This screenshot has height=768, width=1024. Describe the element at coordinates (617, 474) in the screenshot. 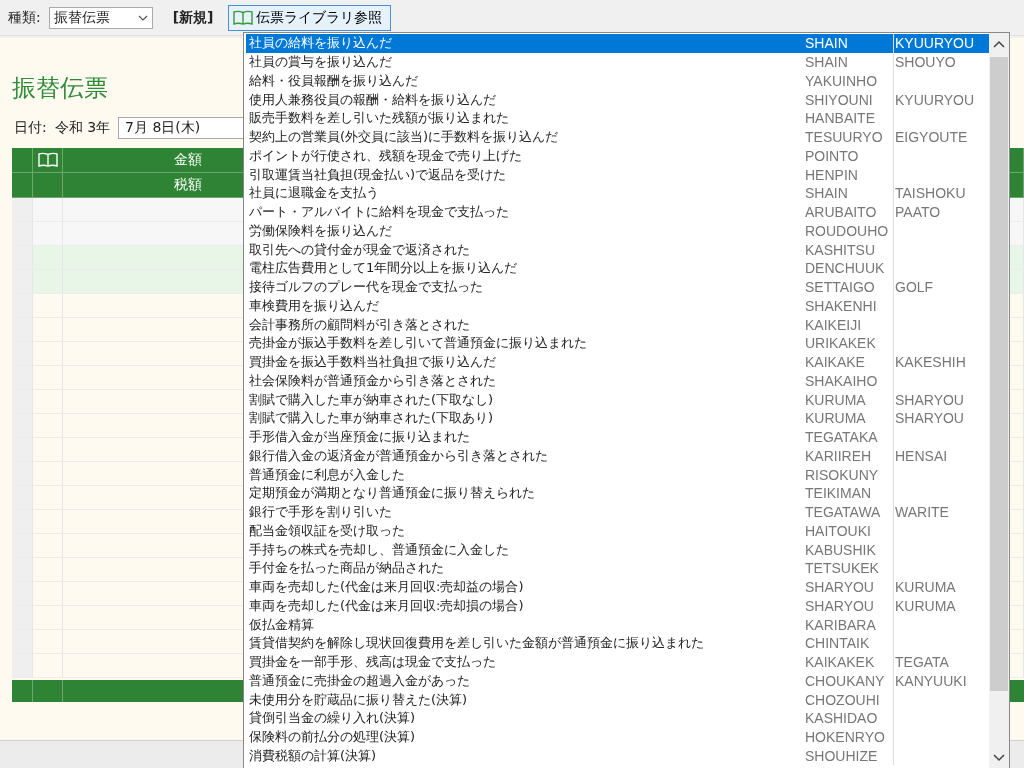

I see `list-item: 普通預金に利息が入金した RISOKUNY` at that location.